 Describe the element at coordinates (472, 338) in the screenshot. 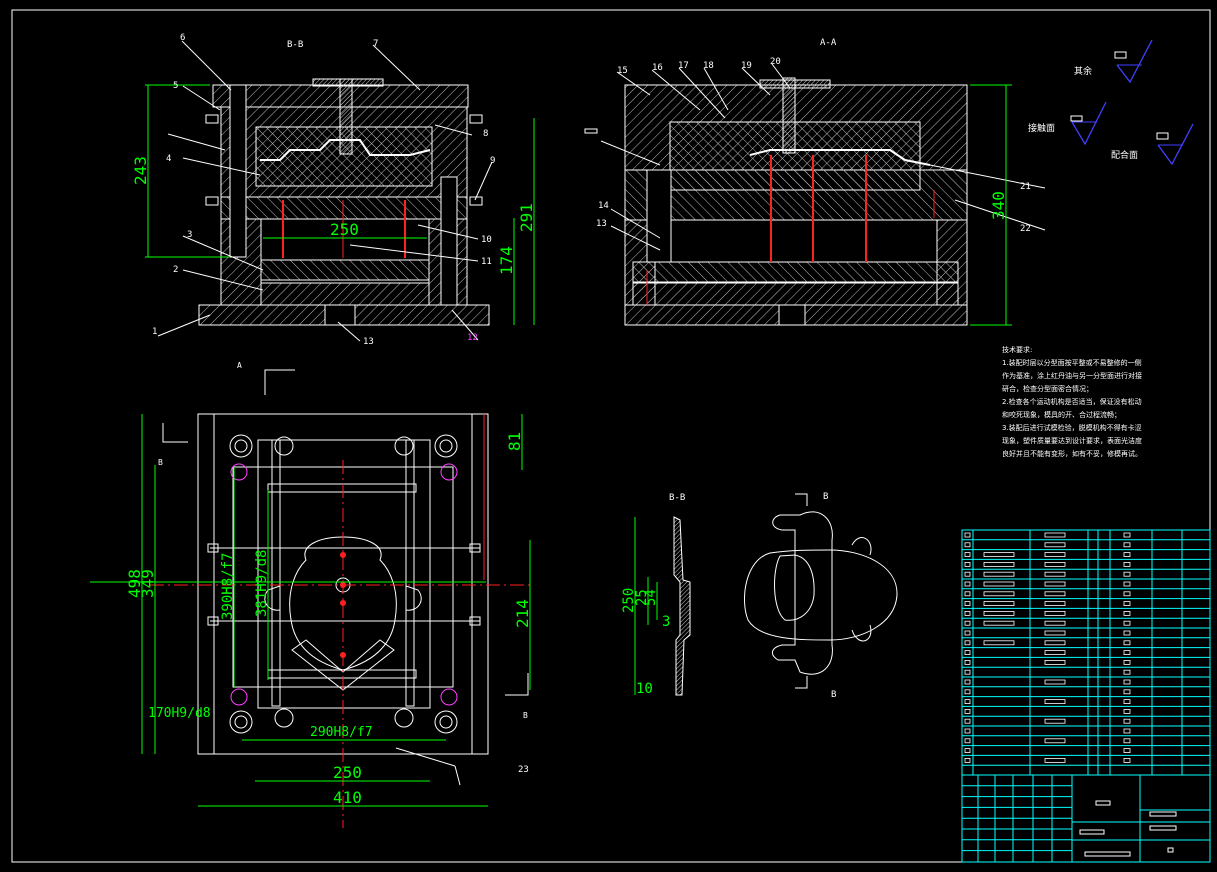

I see `svg-text: 12` at that location.